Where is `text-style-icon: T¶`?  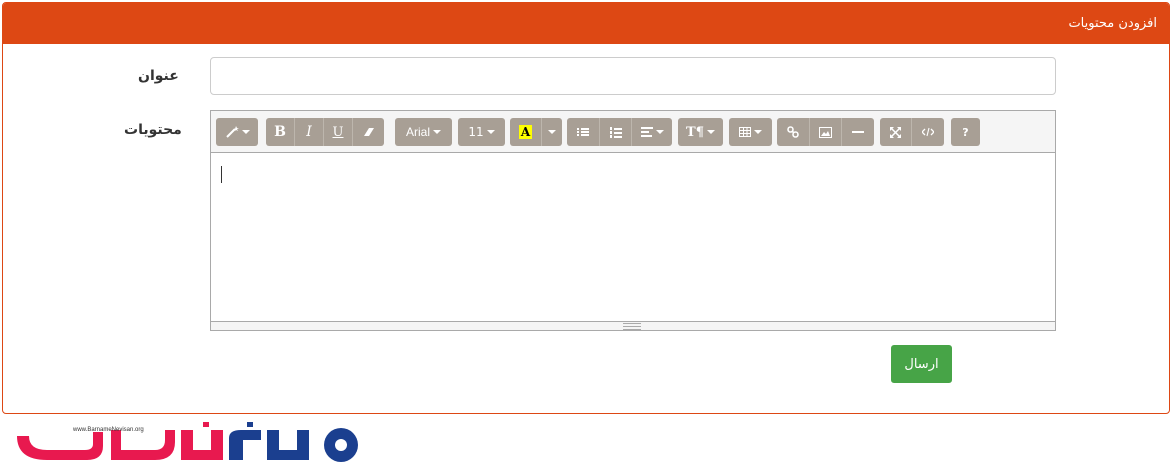
text-style-icon: T¶ is located at coordinates (695, 132).